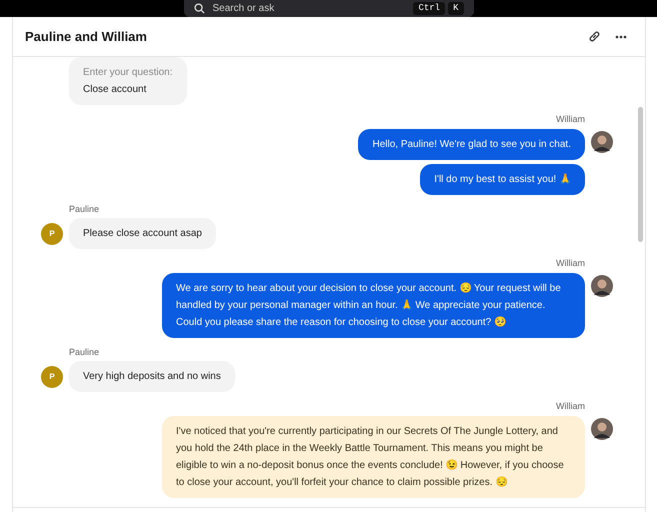 The image size is (657, 512). I want to click on shortcut-key: Ctrl, so click(429, 8).